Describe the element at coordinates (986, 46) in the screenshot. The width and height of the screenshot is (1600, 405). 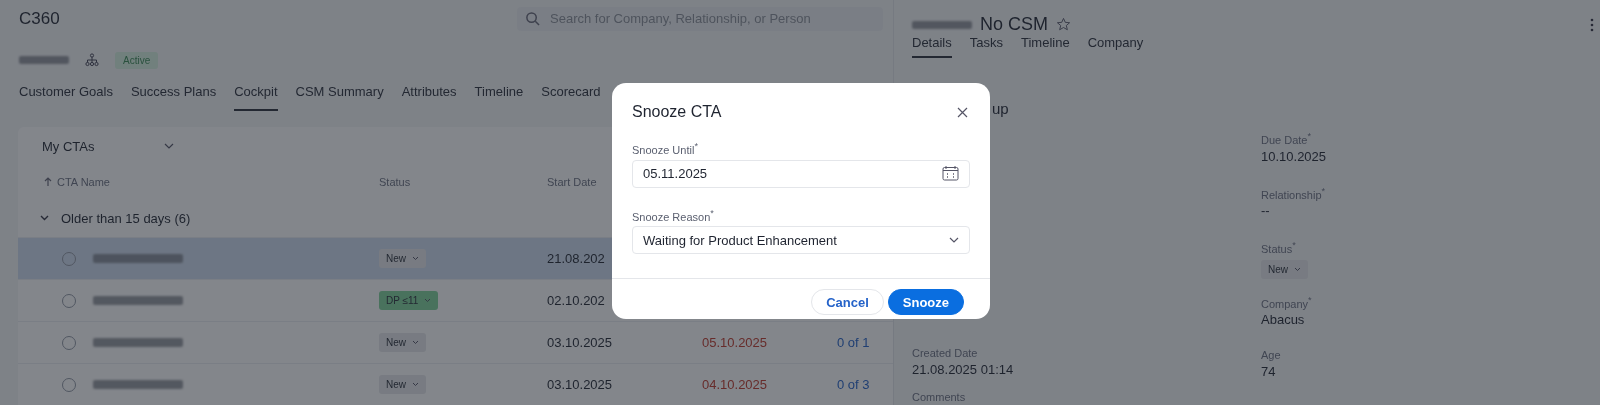
I see `tab: Tasks` at that location.